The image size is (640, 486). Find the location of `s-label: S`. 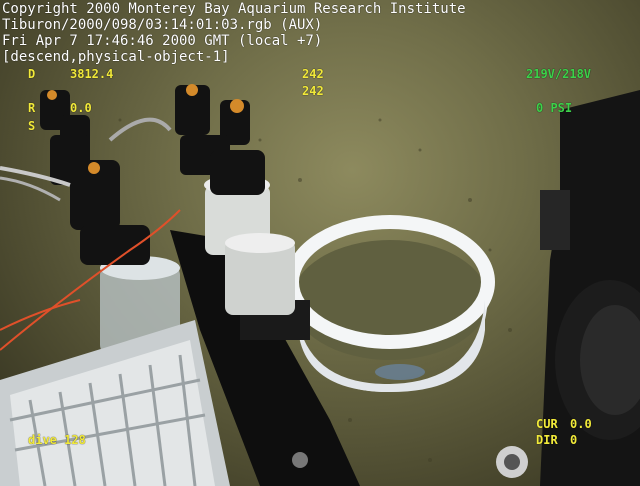

s-label: S is located at coordinates (32, 126).